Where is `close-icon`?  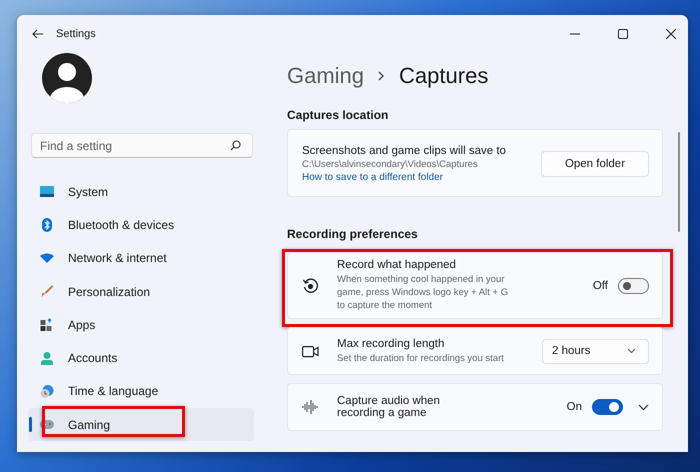 close-icon is located at coordinates (671, 34).